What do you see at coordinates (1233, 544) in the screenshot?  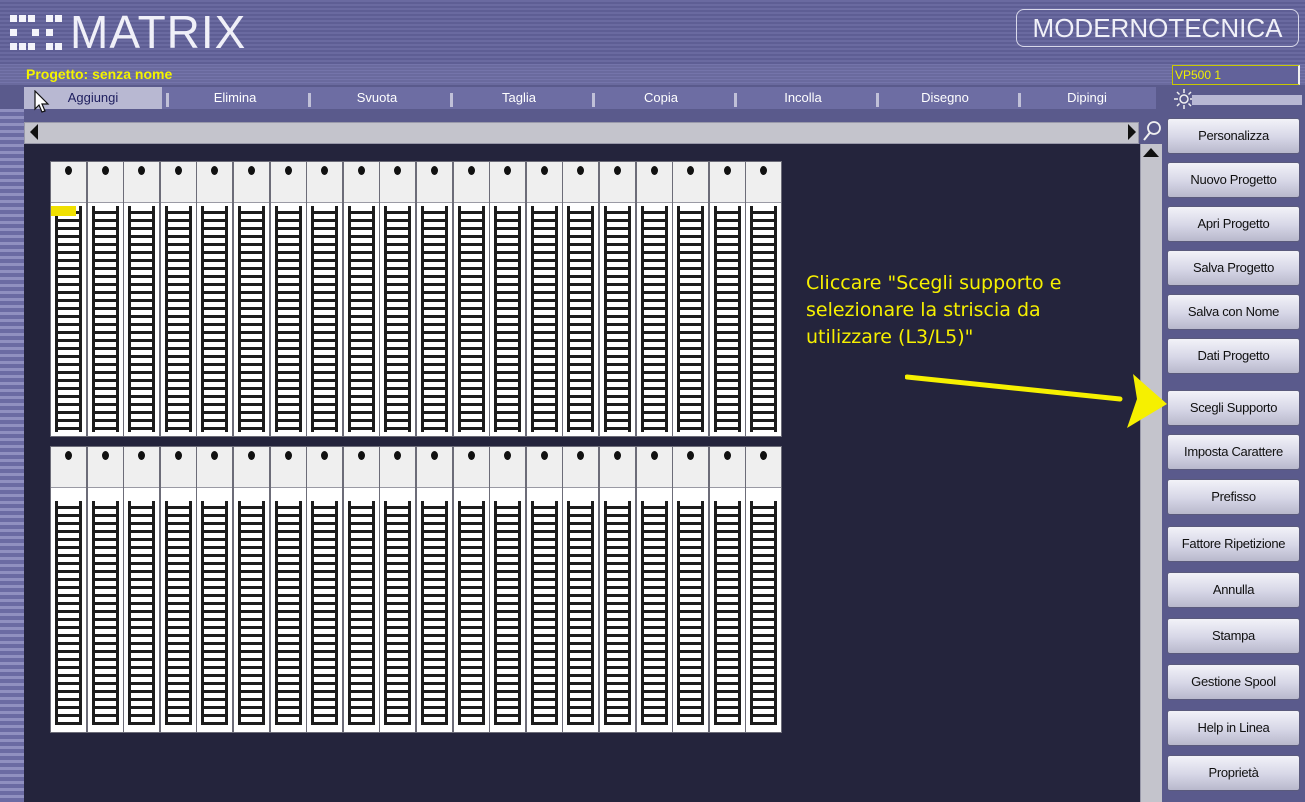 I see `fattore-ripetizione-button: Fattore Ripetizione` at bounding box center [1233, 544].